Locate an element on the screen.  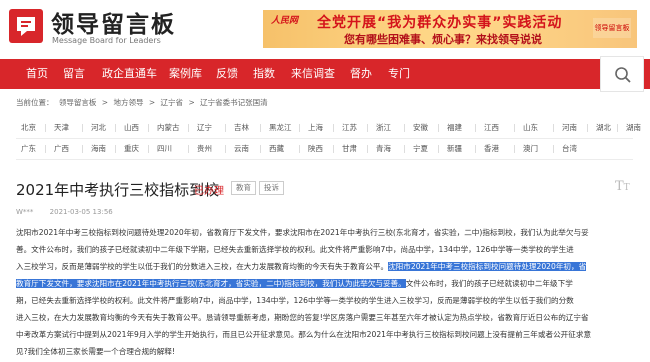
region-link: 湖北 is located at coordinates (603, 127).